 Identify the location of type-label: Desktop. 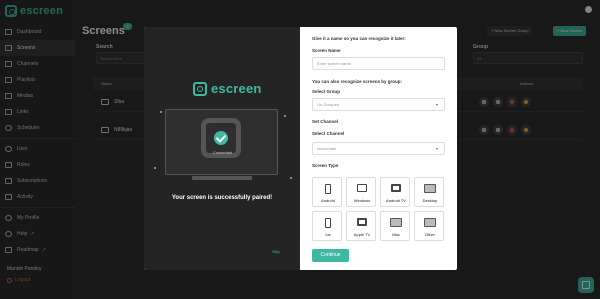
(430, 200).